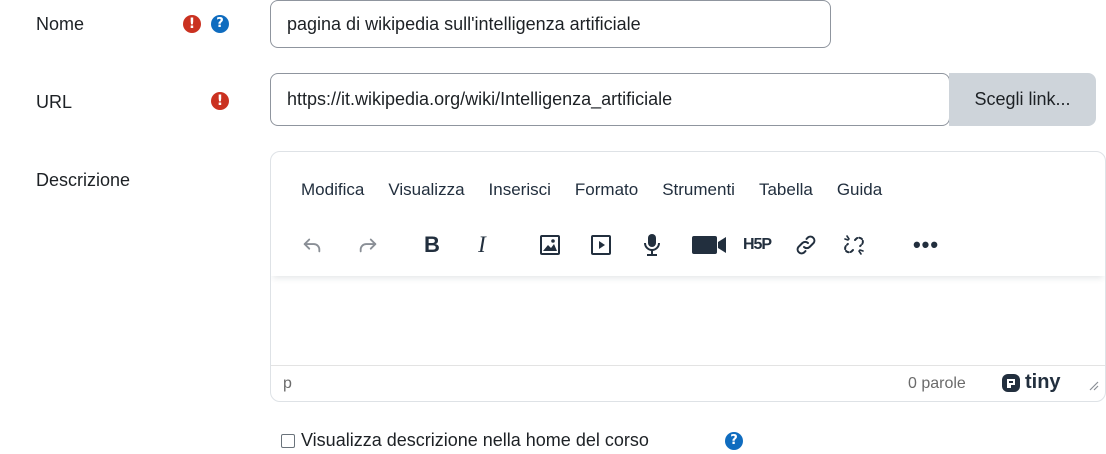 This screenshot has width=1106, height=454. I want to click on menu-visualizza: Visualizza, so click(426, 190).